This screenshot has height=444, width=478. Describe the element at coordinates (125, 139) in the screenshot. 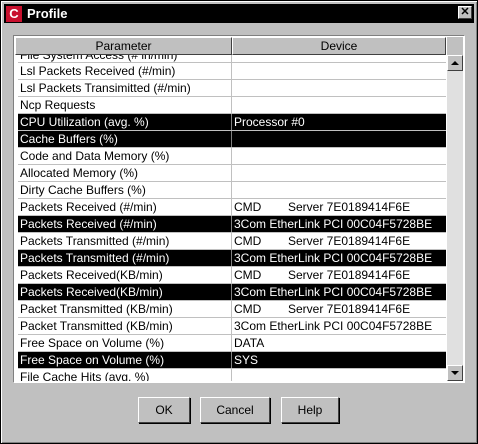

I see `parameter-cell: Cache Buffers (%)` at that location.